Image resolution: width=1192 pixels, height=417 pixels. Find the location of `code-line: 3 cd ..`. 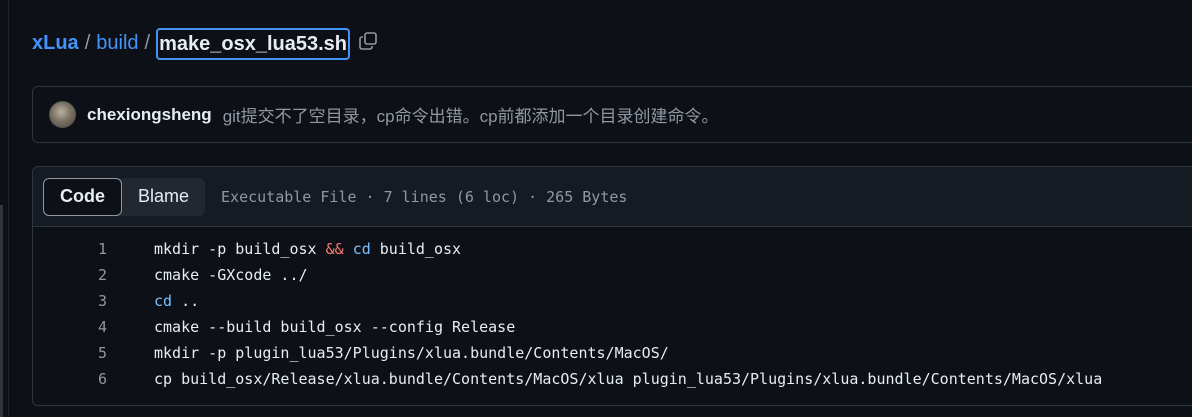

code-line: 3 cd .. is located at coordinates (612, 301).